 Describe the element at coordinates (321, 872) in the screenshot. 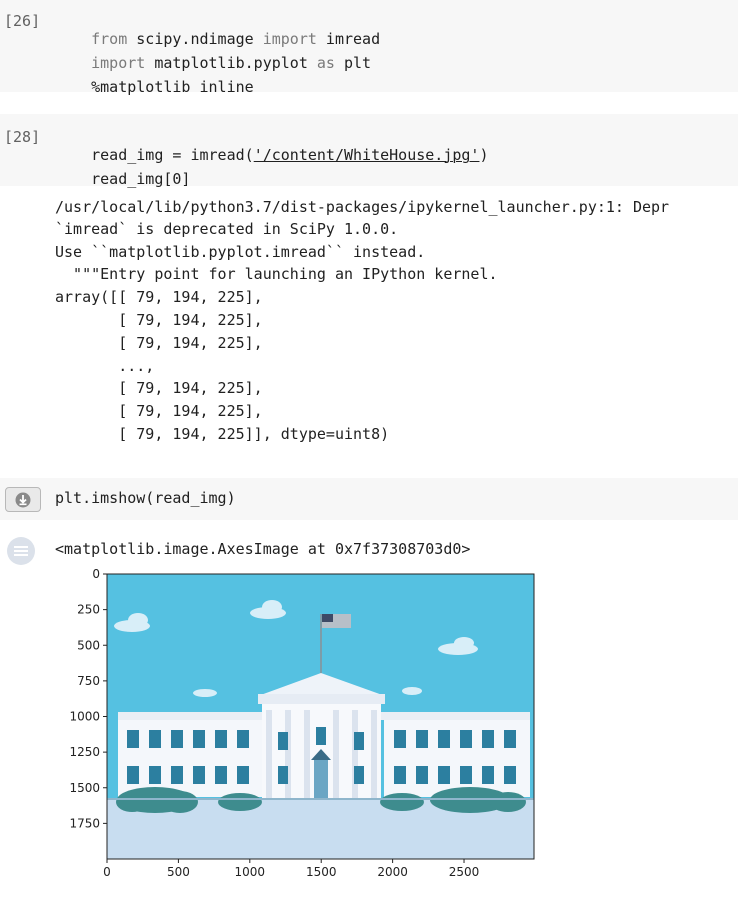

I see `x-tick-label: 1500` at that location.